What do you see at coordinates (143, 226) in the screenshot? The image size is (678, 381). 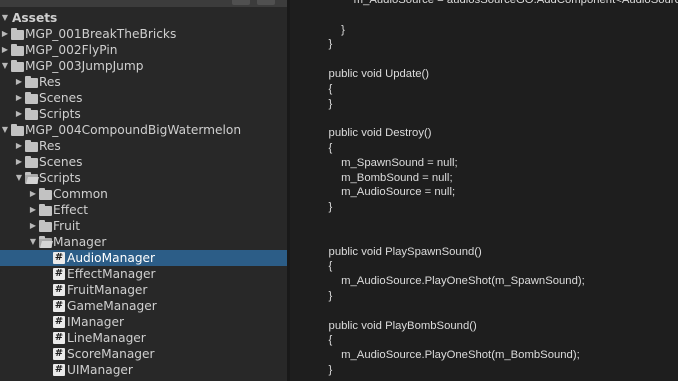 I see `tree-item-folder: ▶ Fruit` at bounding box center [143, 226].